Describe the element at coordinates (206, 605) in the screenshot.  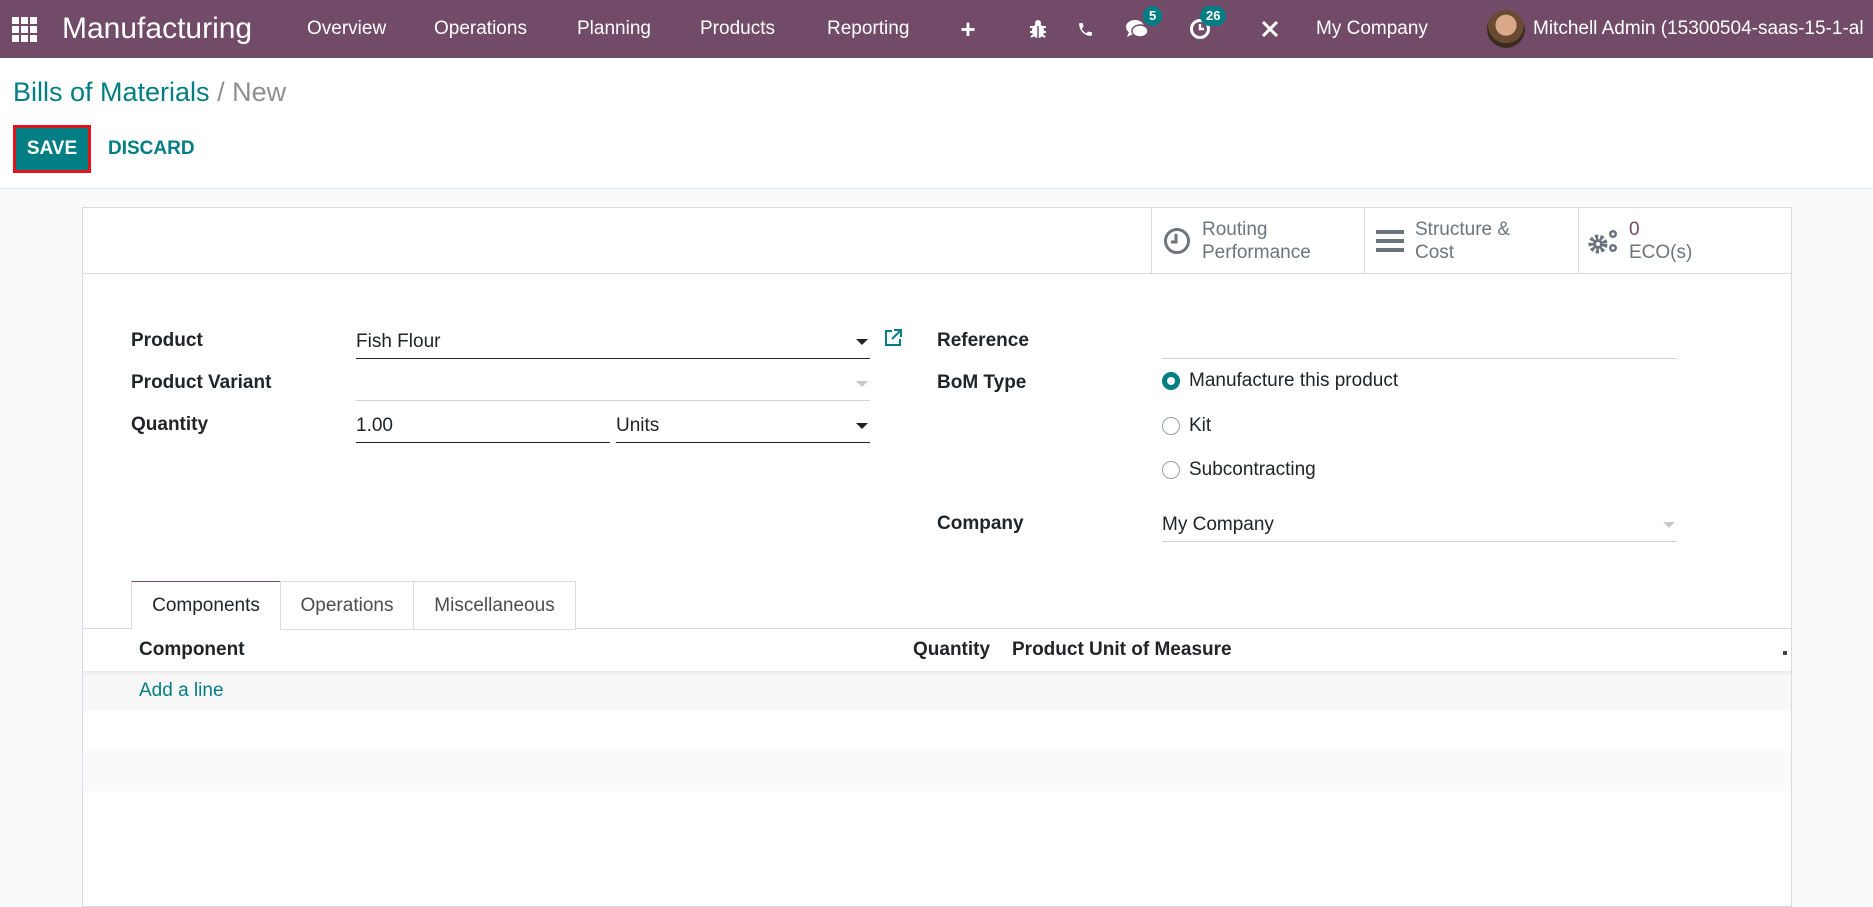
I see `tab-components: Components` at that location.